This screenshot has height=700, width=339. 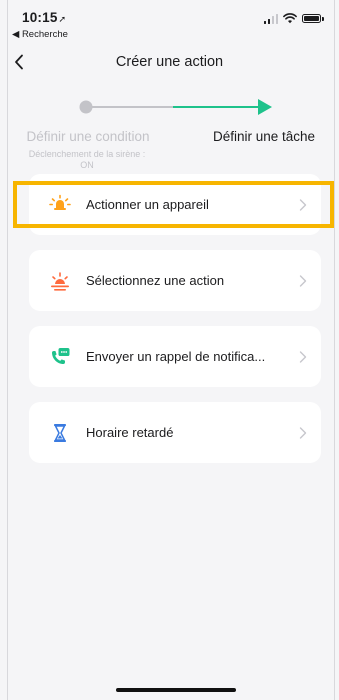 What do you see at coordinates (290, 18) in the screenshot?
I see `wifi-icon` at bounding box center [290, 18].